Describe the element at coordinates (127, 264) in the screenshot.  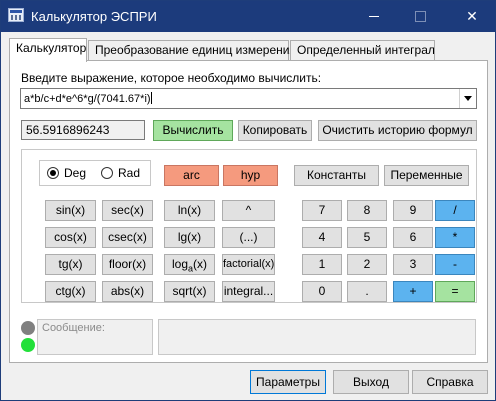
I see `floor-button: floor(x)` at that location.